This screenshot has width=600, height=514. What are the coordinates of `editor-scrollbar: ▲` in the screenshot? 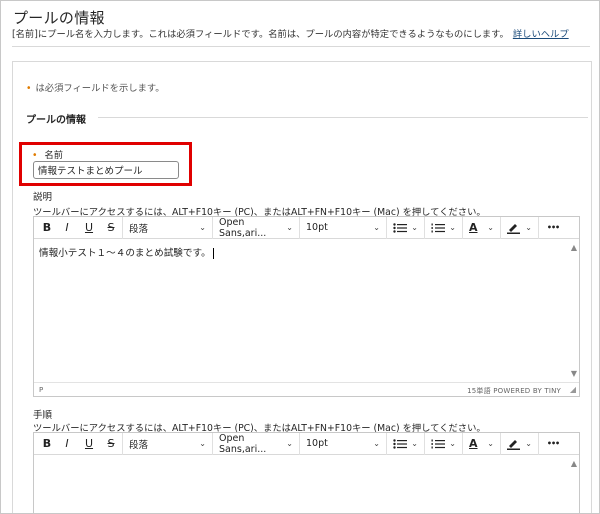 It's located at (573, 484).